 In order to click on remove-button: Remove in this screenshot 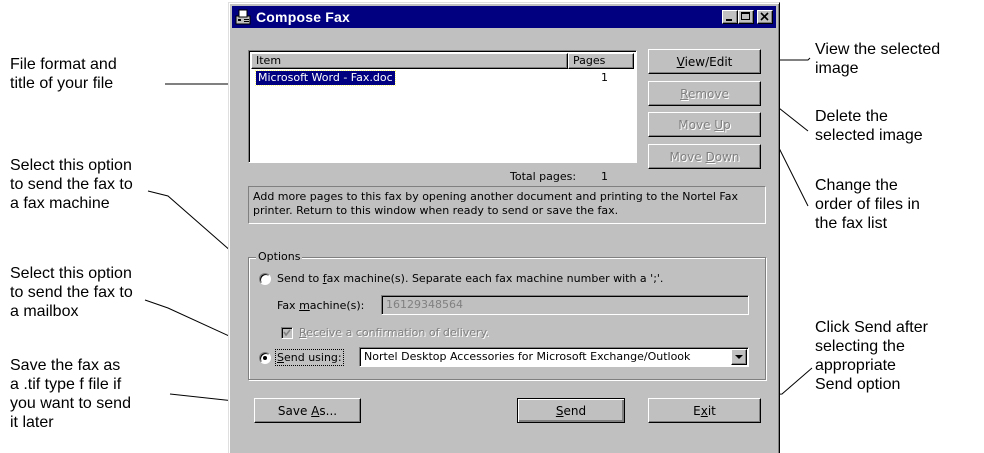, I will do `click(704, 93)`.